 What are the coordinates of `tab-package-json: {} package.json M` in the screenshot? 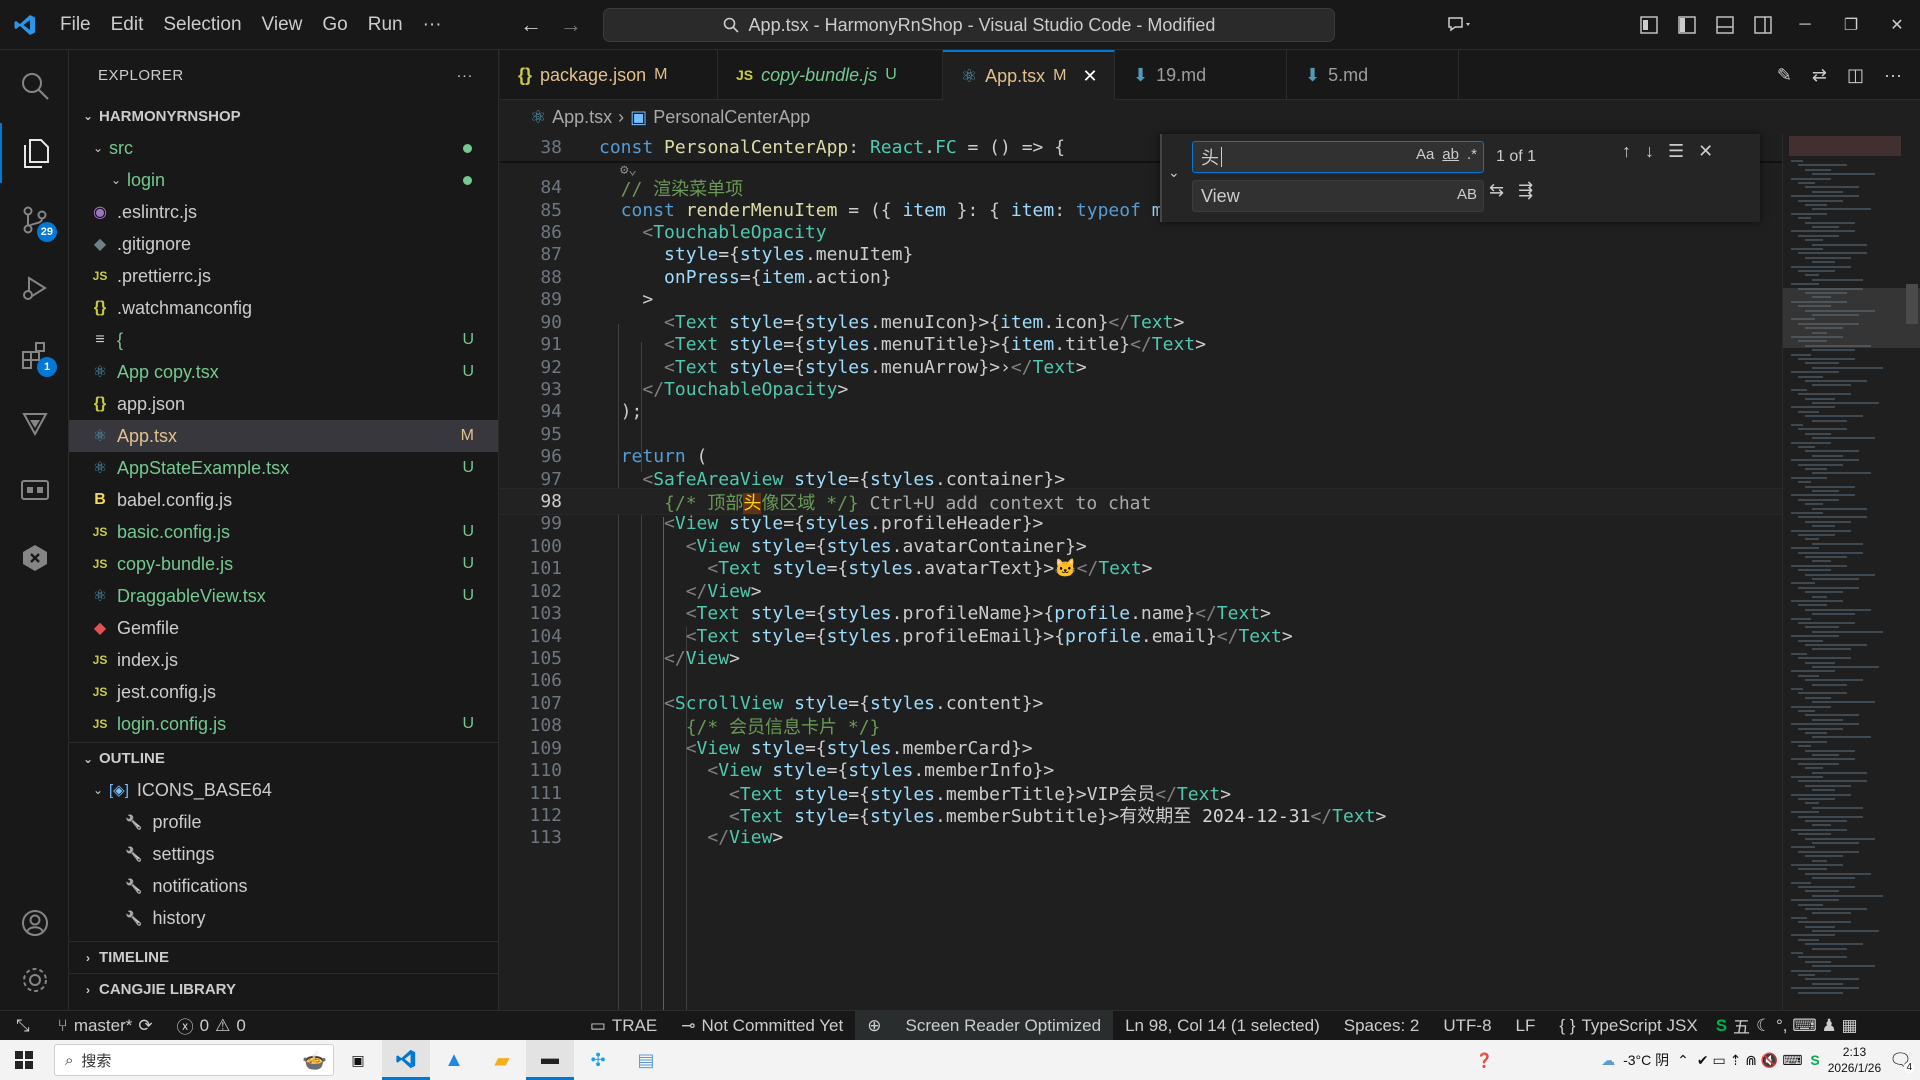 It's located at (609, 75).